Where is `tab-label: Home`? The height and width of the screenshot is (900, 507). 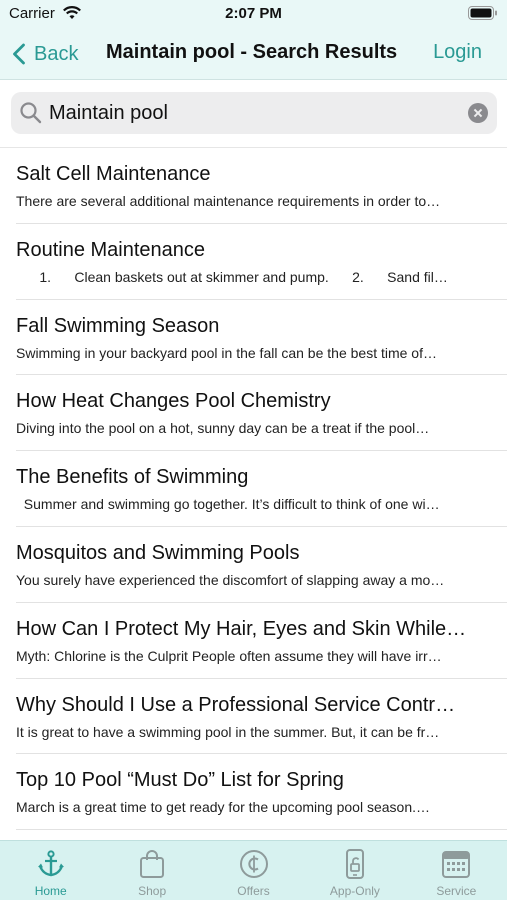 tab-label: Home is located at coordinates (50, 891).